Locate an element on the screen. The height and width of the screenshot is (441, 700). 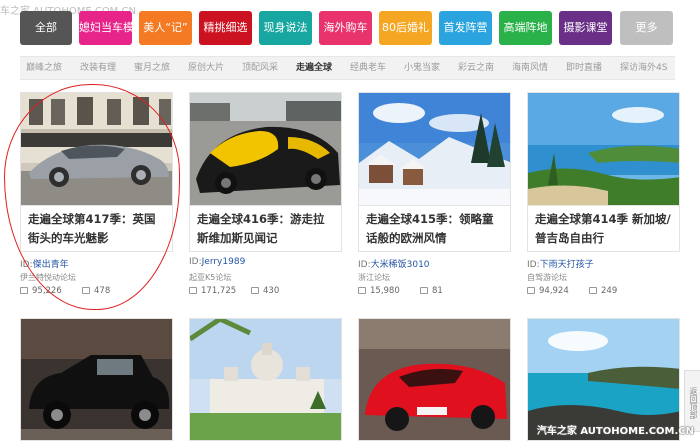
replies-stat: 81 is located at coordinates (431, 291).